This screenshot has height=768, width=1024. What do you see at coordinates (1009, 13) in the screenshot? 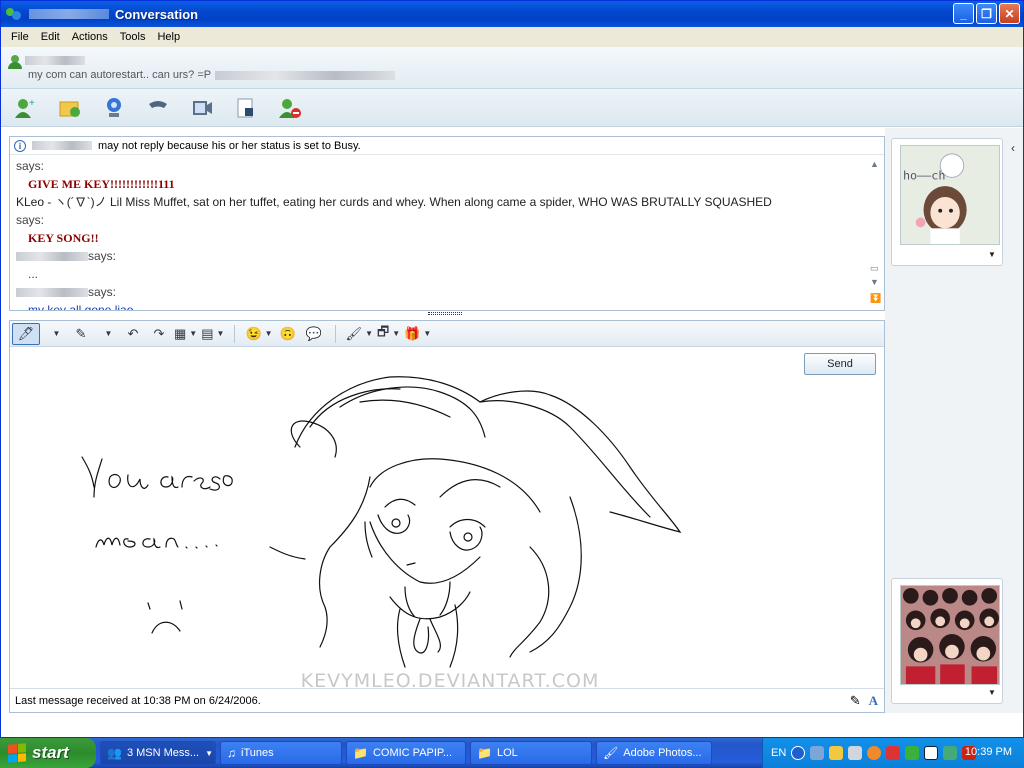
I see `close-button: ✕` at bounding box center [1009, 13].